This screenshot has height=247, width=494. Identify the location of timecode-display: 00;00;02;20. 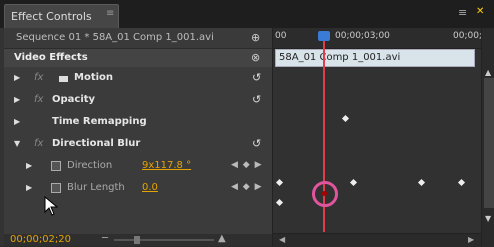
(40, 239).